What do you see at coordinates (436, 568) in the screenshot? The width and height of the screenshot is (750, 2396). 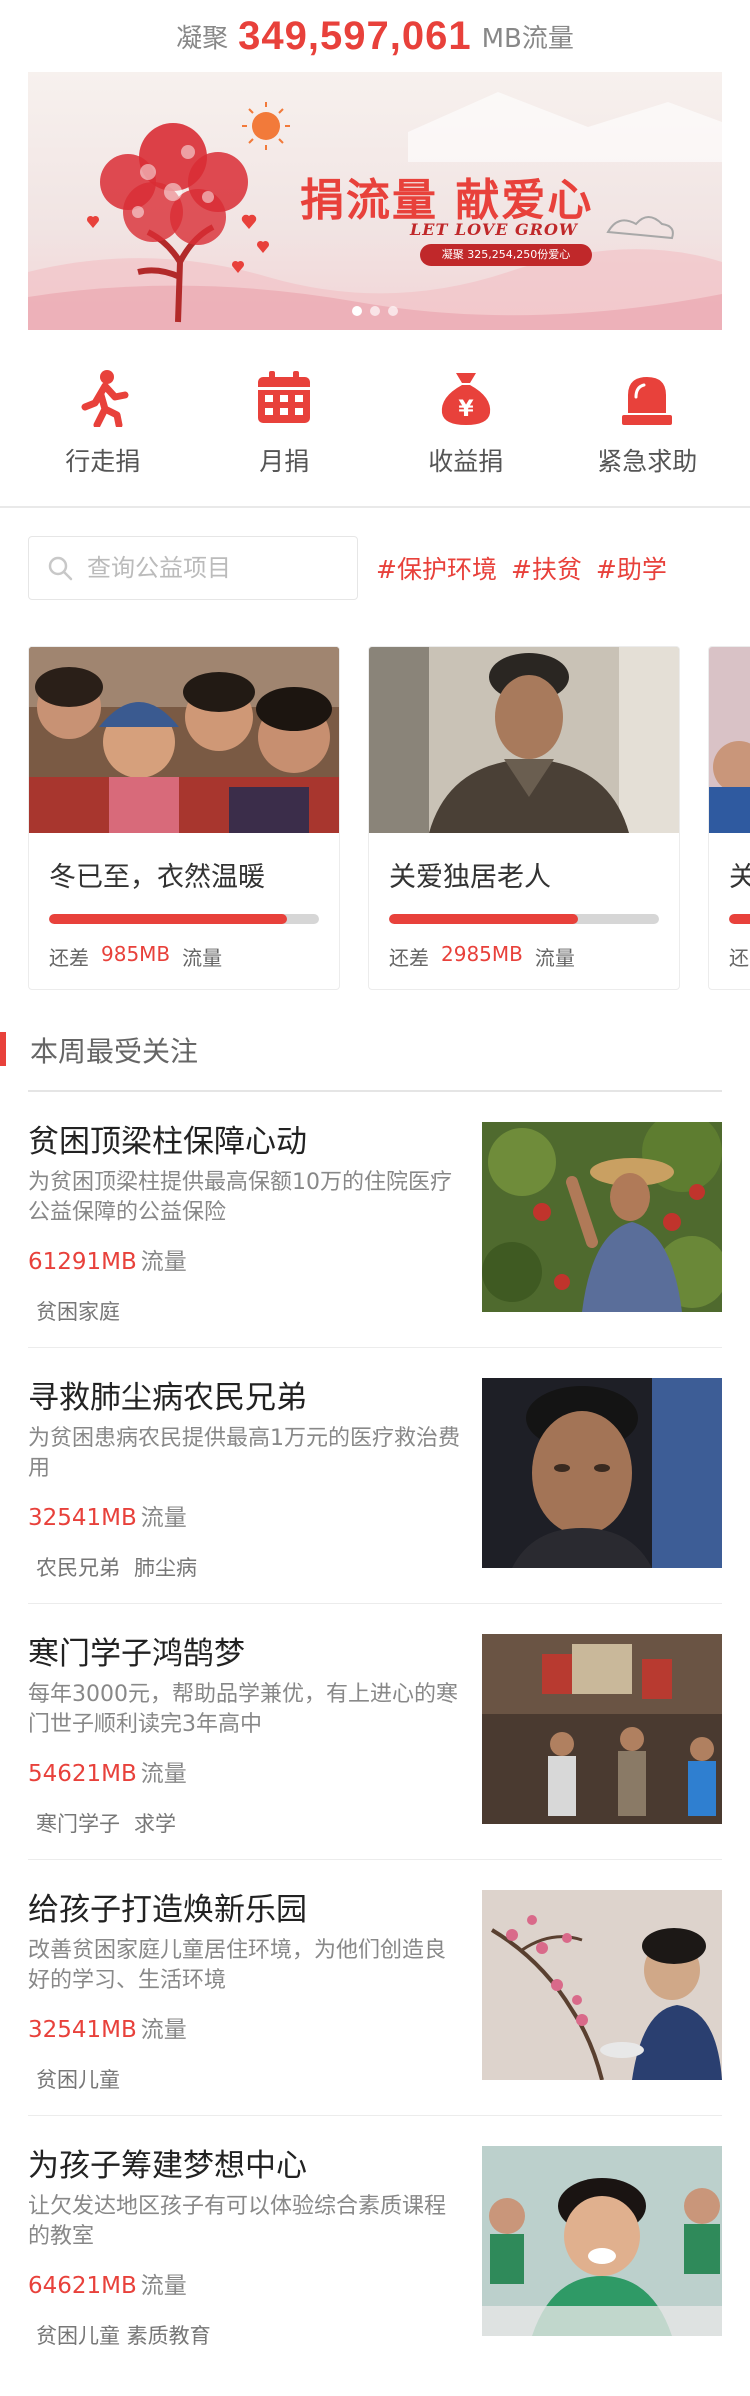 I see `hot-tag-environment: #保护环境` at bounding box center [436, 568].